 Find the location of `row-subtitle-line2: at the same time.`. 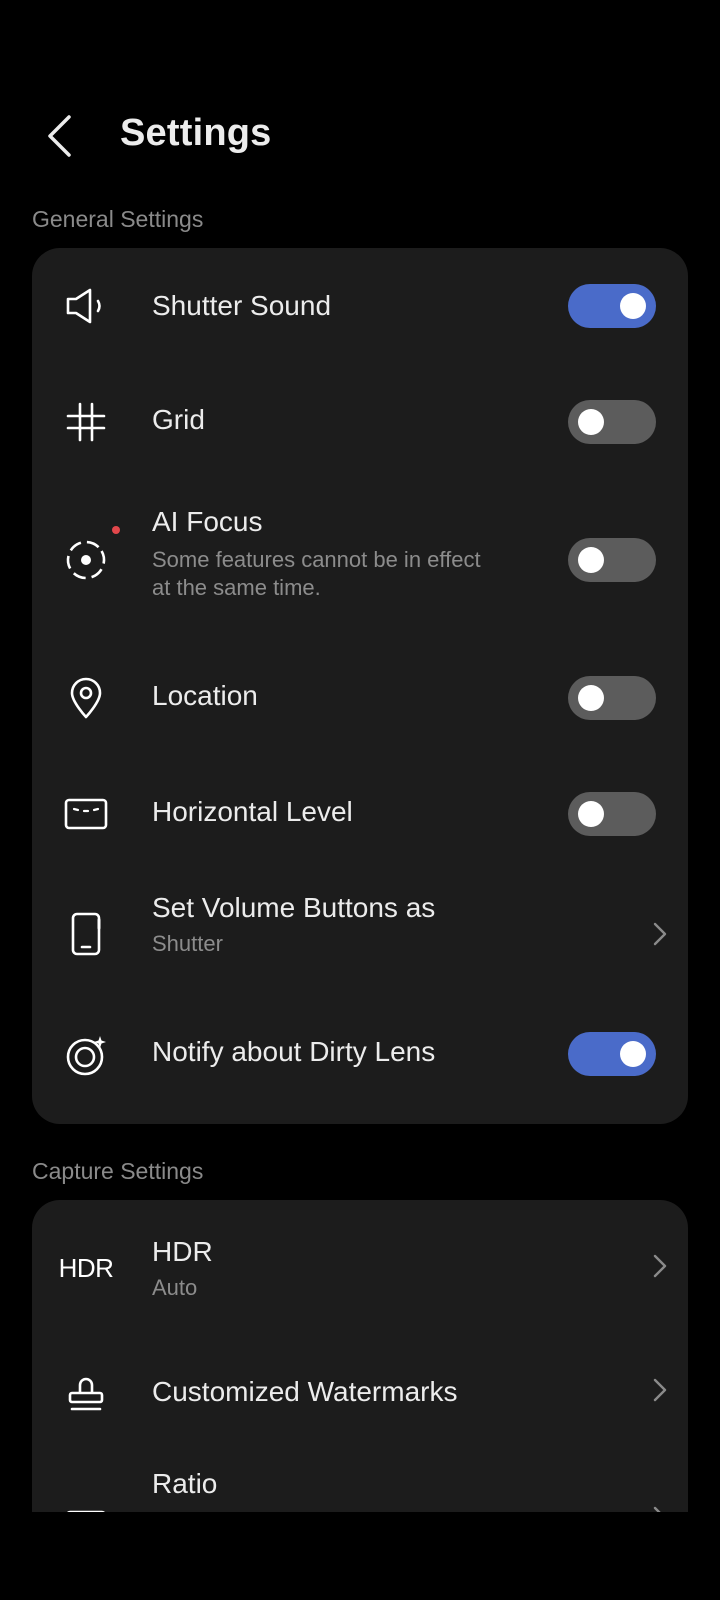

row-subtitle-line2: at the same time. is located at coordinates (236, 587).